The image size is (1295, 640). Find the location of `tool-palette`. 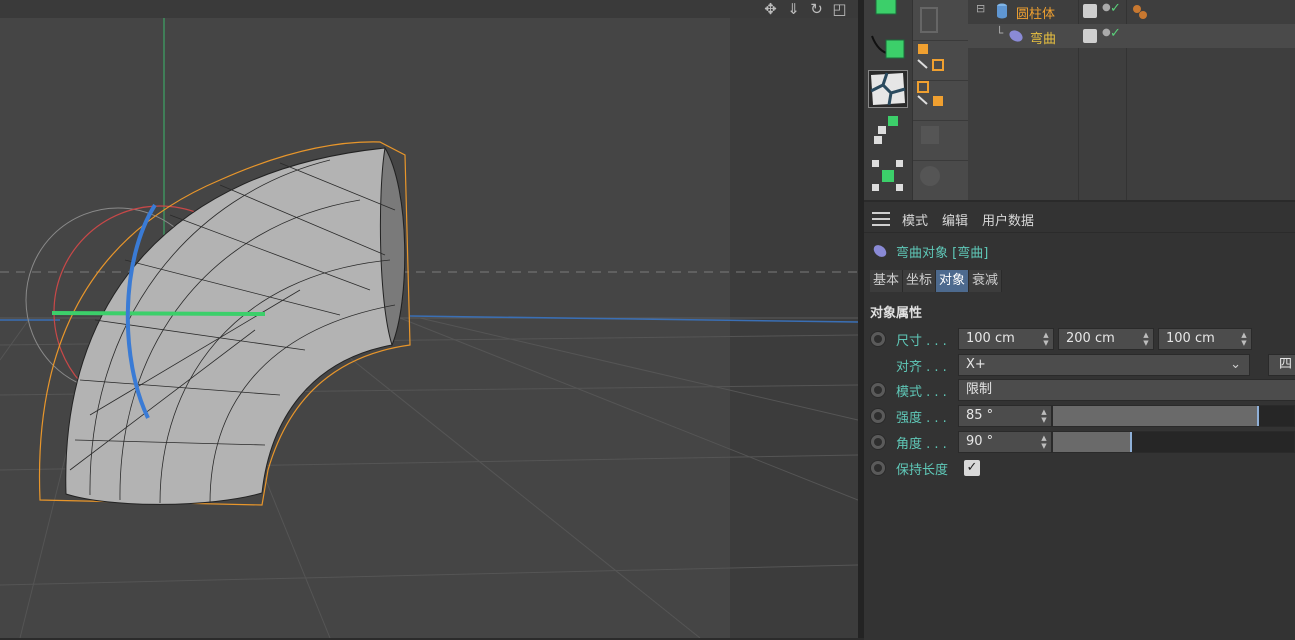

tool-palette is located at coordinates (888, 100).